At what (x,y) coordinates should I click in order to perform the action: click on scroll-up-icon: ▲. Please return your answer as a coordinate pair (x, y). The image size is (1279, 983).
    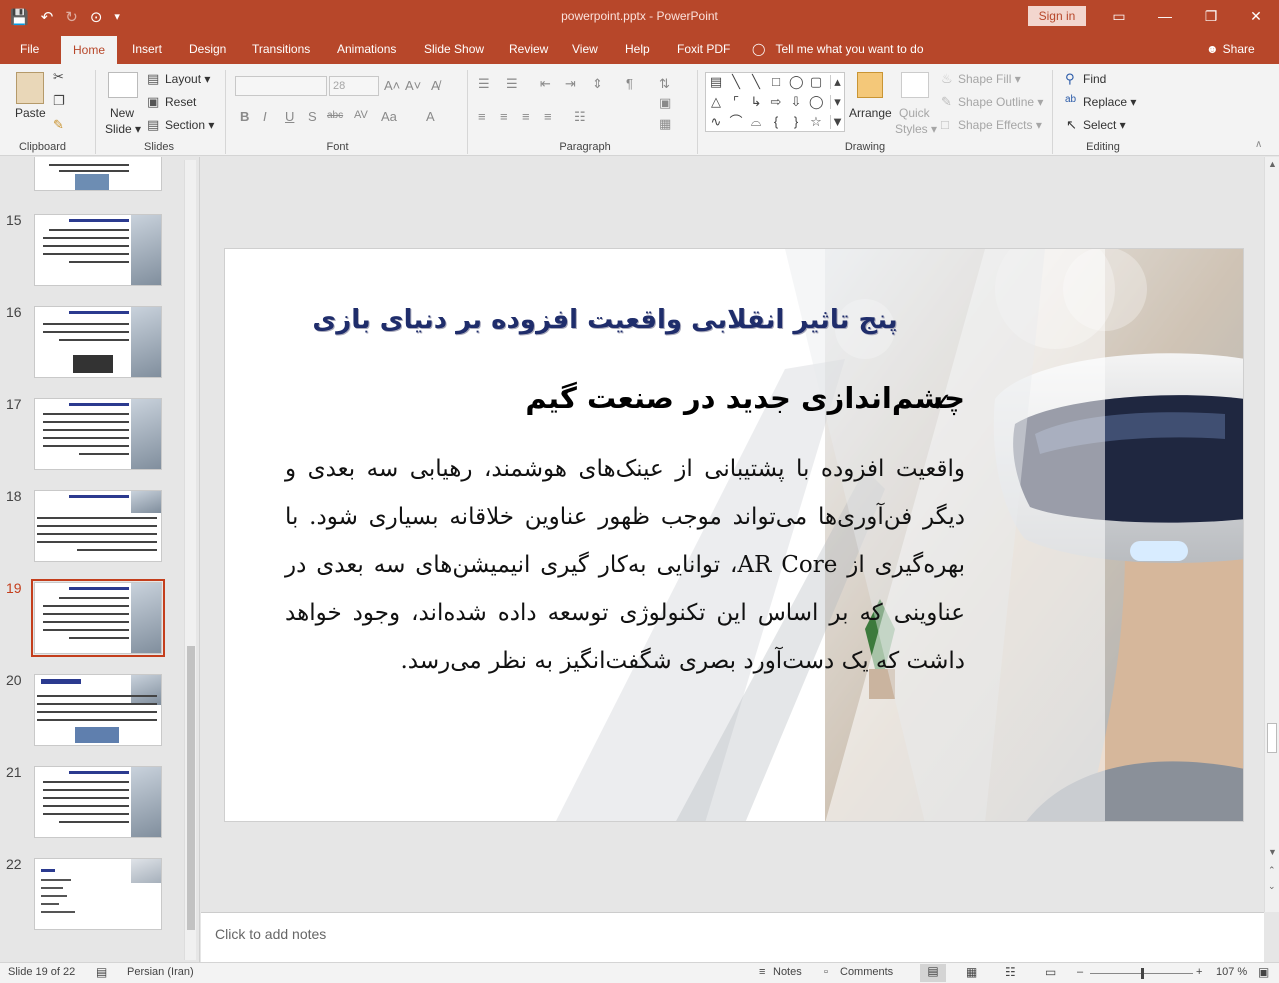
    Looking at the image, I should click on (1272, 164).